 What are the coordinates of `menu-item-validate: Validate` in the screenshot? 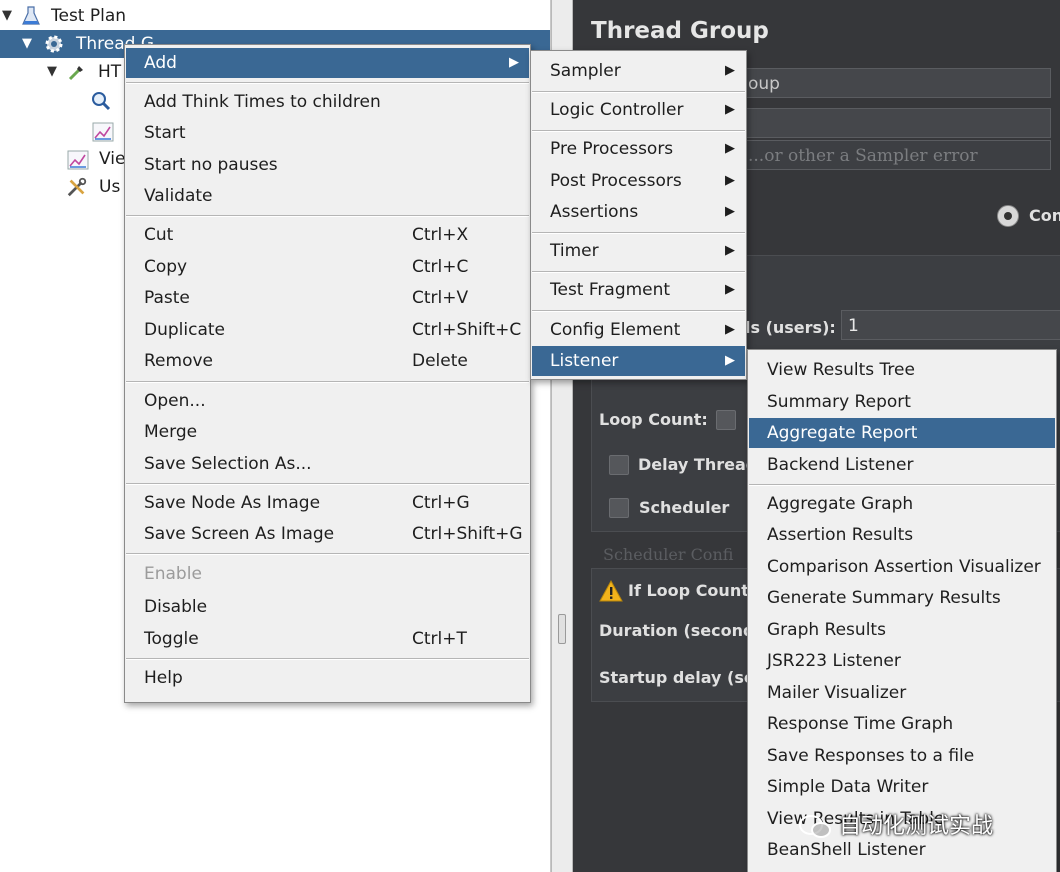 It's located at (327, 196).